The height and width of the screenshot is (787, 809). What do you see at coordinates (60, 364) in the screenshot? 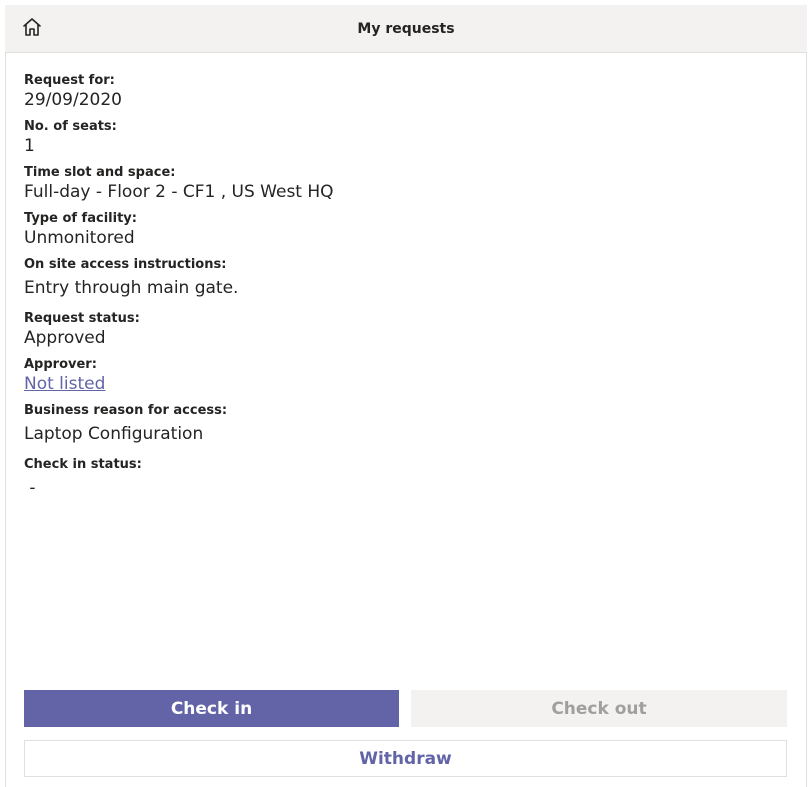
I see `field-label: Approver:` at bounding box center [60, 364].